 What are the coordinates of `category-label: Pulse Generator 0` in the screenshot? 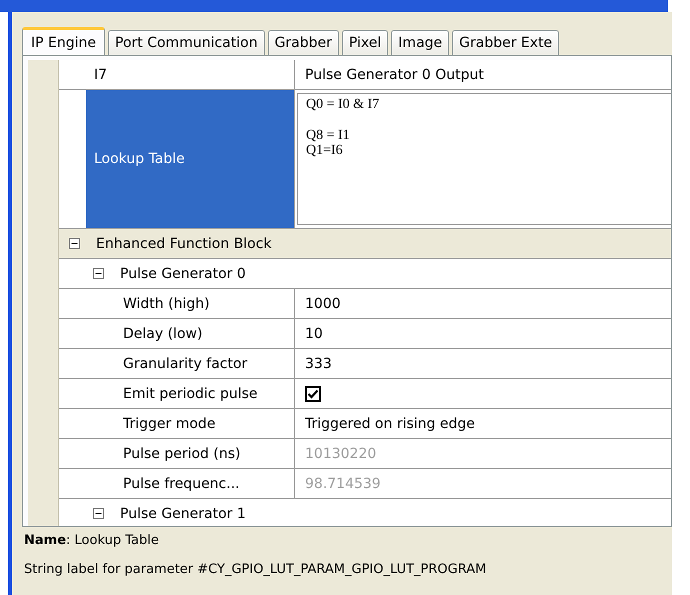 It's located at (183, 274).